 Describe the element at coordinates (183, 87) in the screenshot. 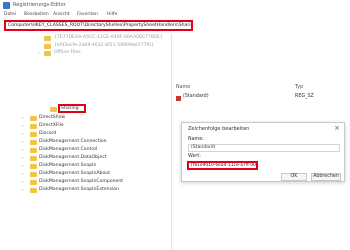

I see `column-header-name: Name` at that location.